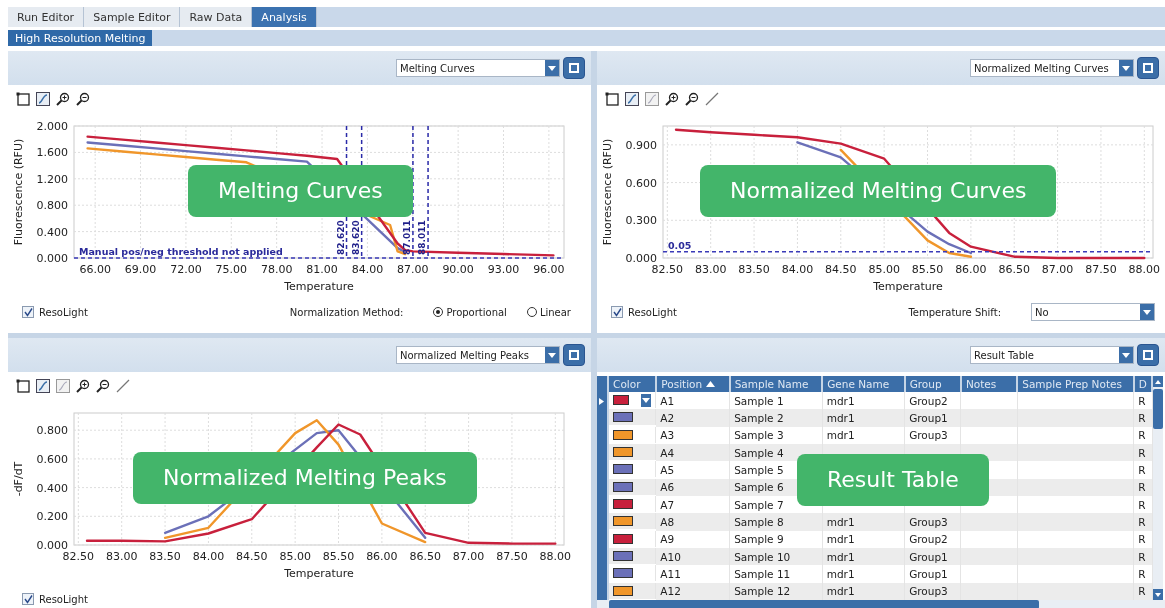 Image resolution: width=1165 pixels, height=608 pixels. What do you see at coordinates (776, 435) in the screenshot?
I see `table-cell: Sample 3` at bounding box center [776, 435].